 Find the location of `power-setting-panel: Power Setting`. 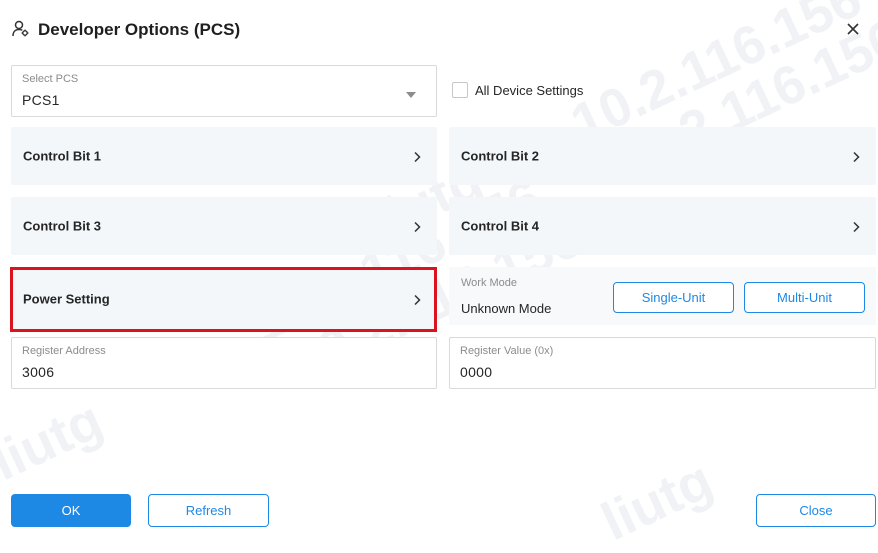

power-setting-panel: Power Setting is located at coordinates (224, 299).